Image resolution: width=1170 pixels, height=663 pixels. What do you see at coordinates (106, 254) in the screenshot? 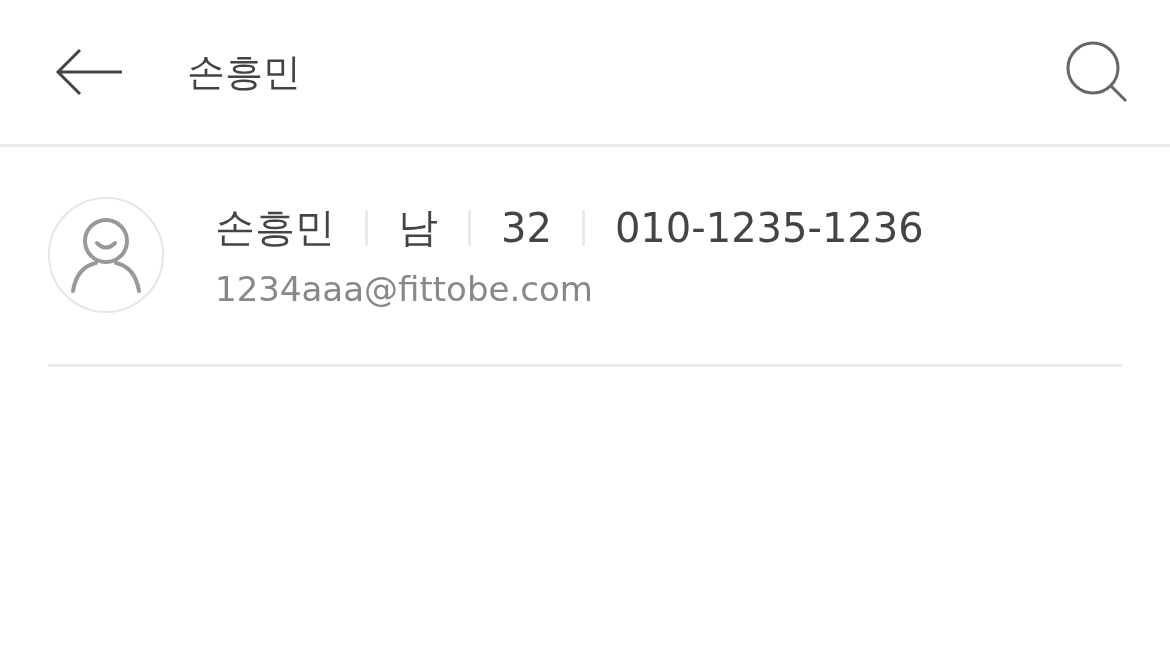
I see `person-icon` at bounding box center [106, 254].